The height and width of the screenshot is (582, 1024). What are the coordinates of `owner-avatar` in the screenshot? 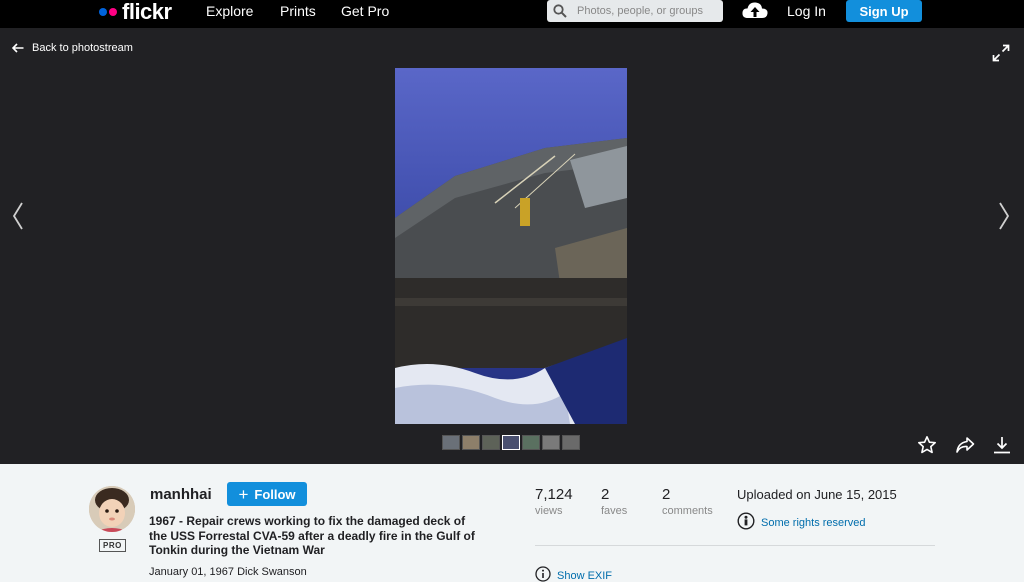 It's located at (112, 509).